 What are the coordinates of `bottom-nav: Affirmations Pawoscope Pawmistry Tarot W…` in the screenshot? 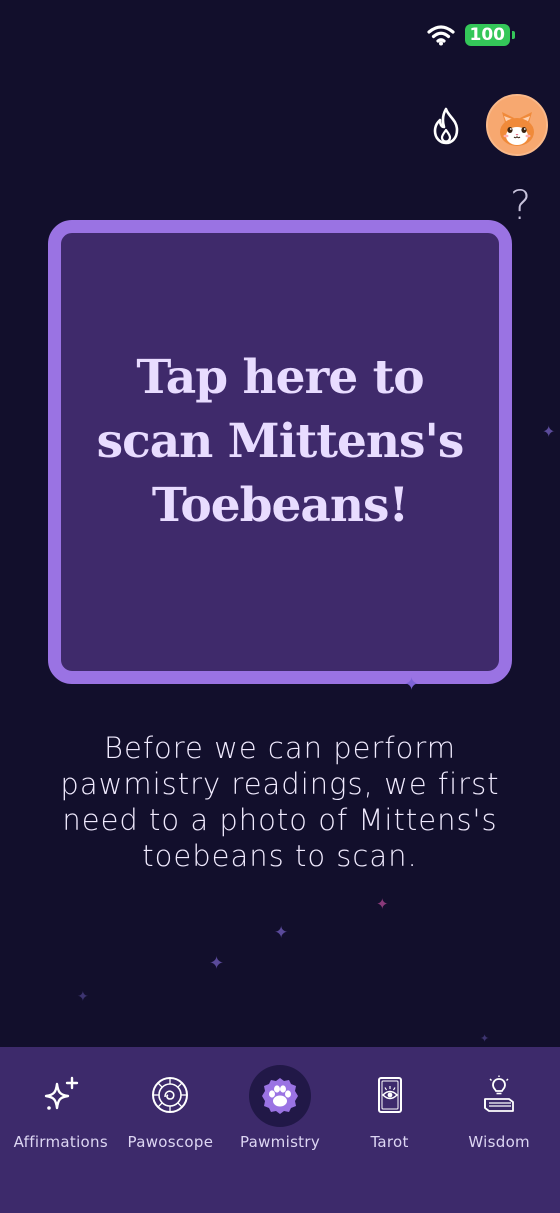 It's located at (280, 1130).